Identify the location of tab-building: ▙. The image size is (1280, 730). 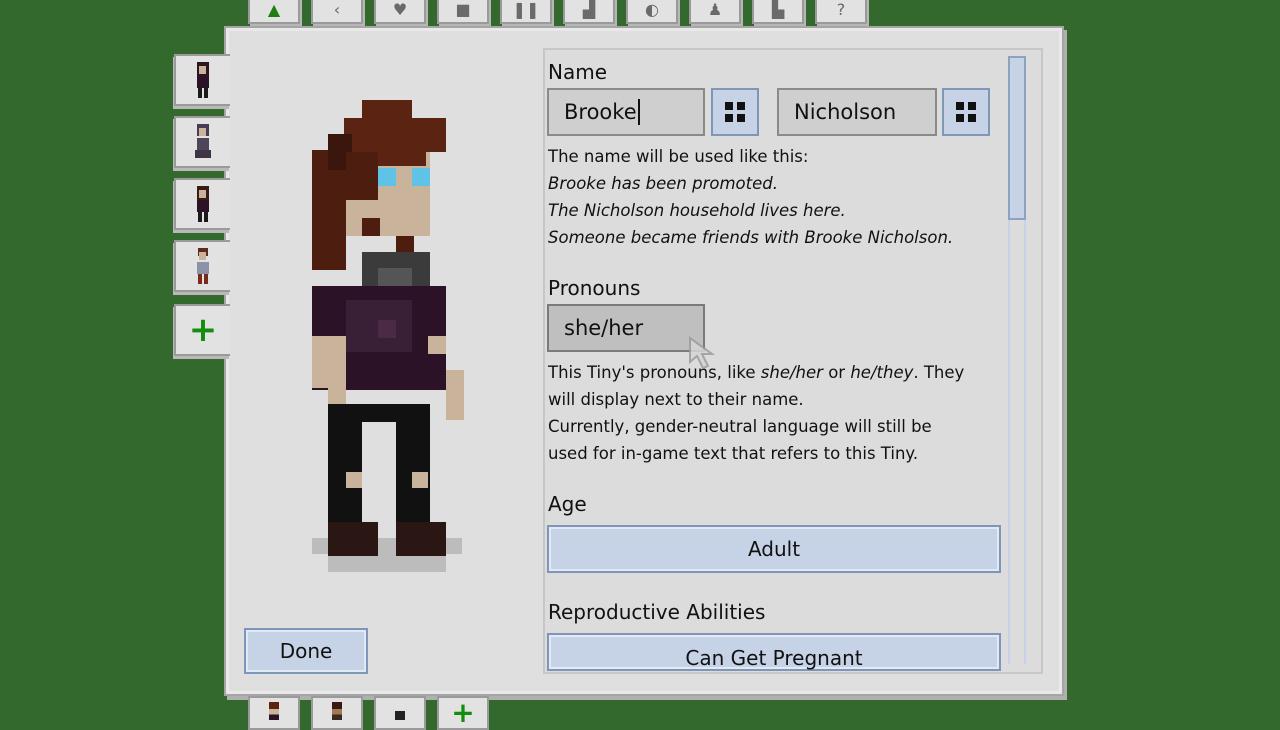
(778, 12).